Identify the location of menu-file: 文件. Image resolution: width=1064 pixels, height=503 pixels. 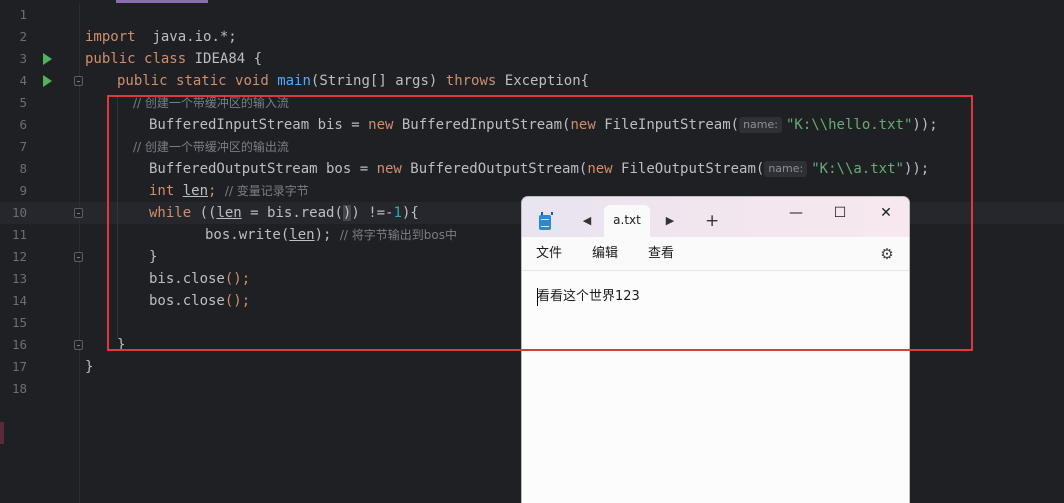
(549, 254).